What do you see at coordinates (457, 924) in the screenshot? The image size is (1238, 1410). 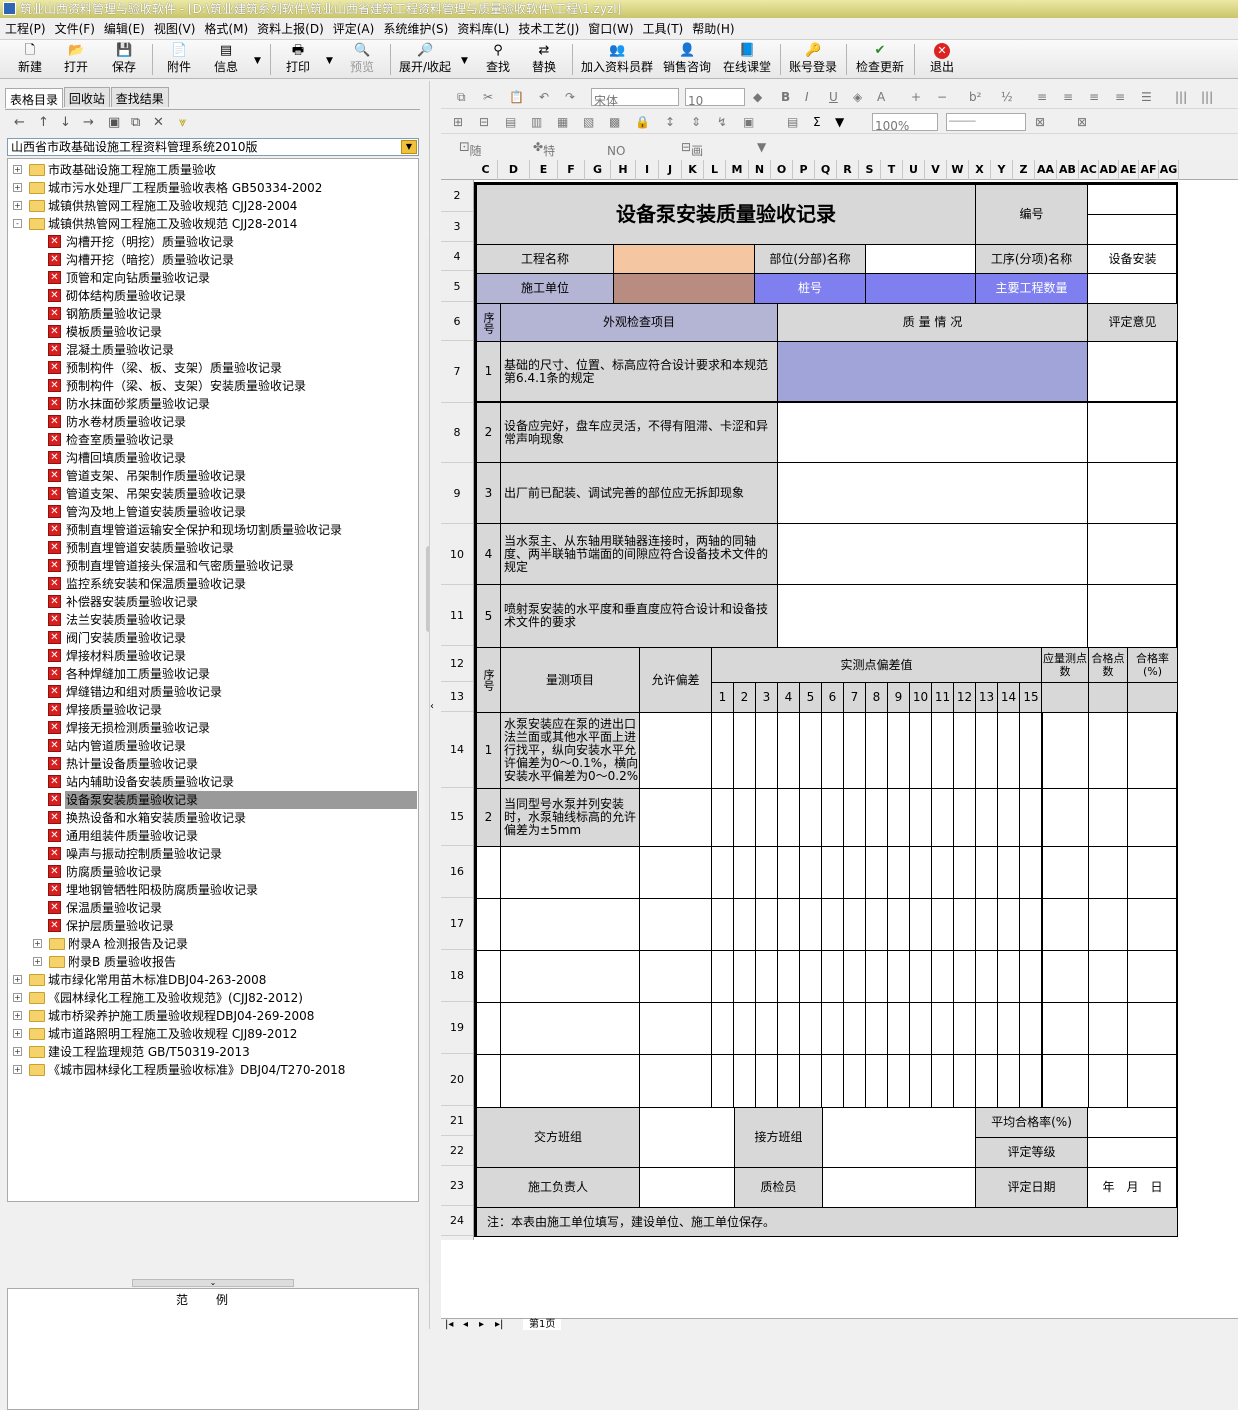 I see `row-header-17: 17` at bounding box center [457, 924].